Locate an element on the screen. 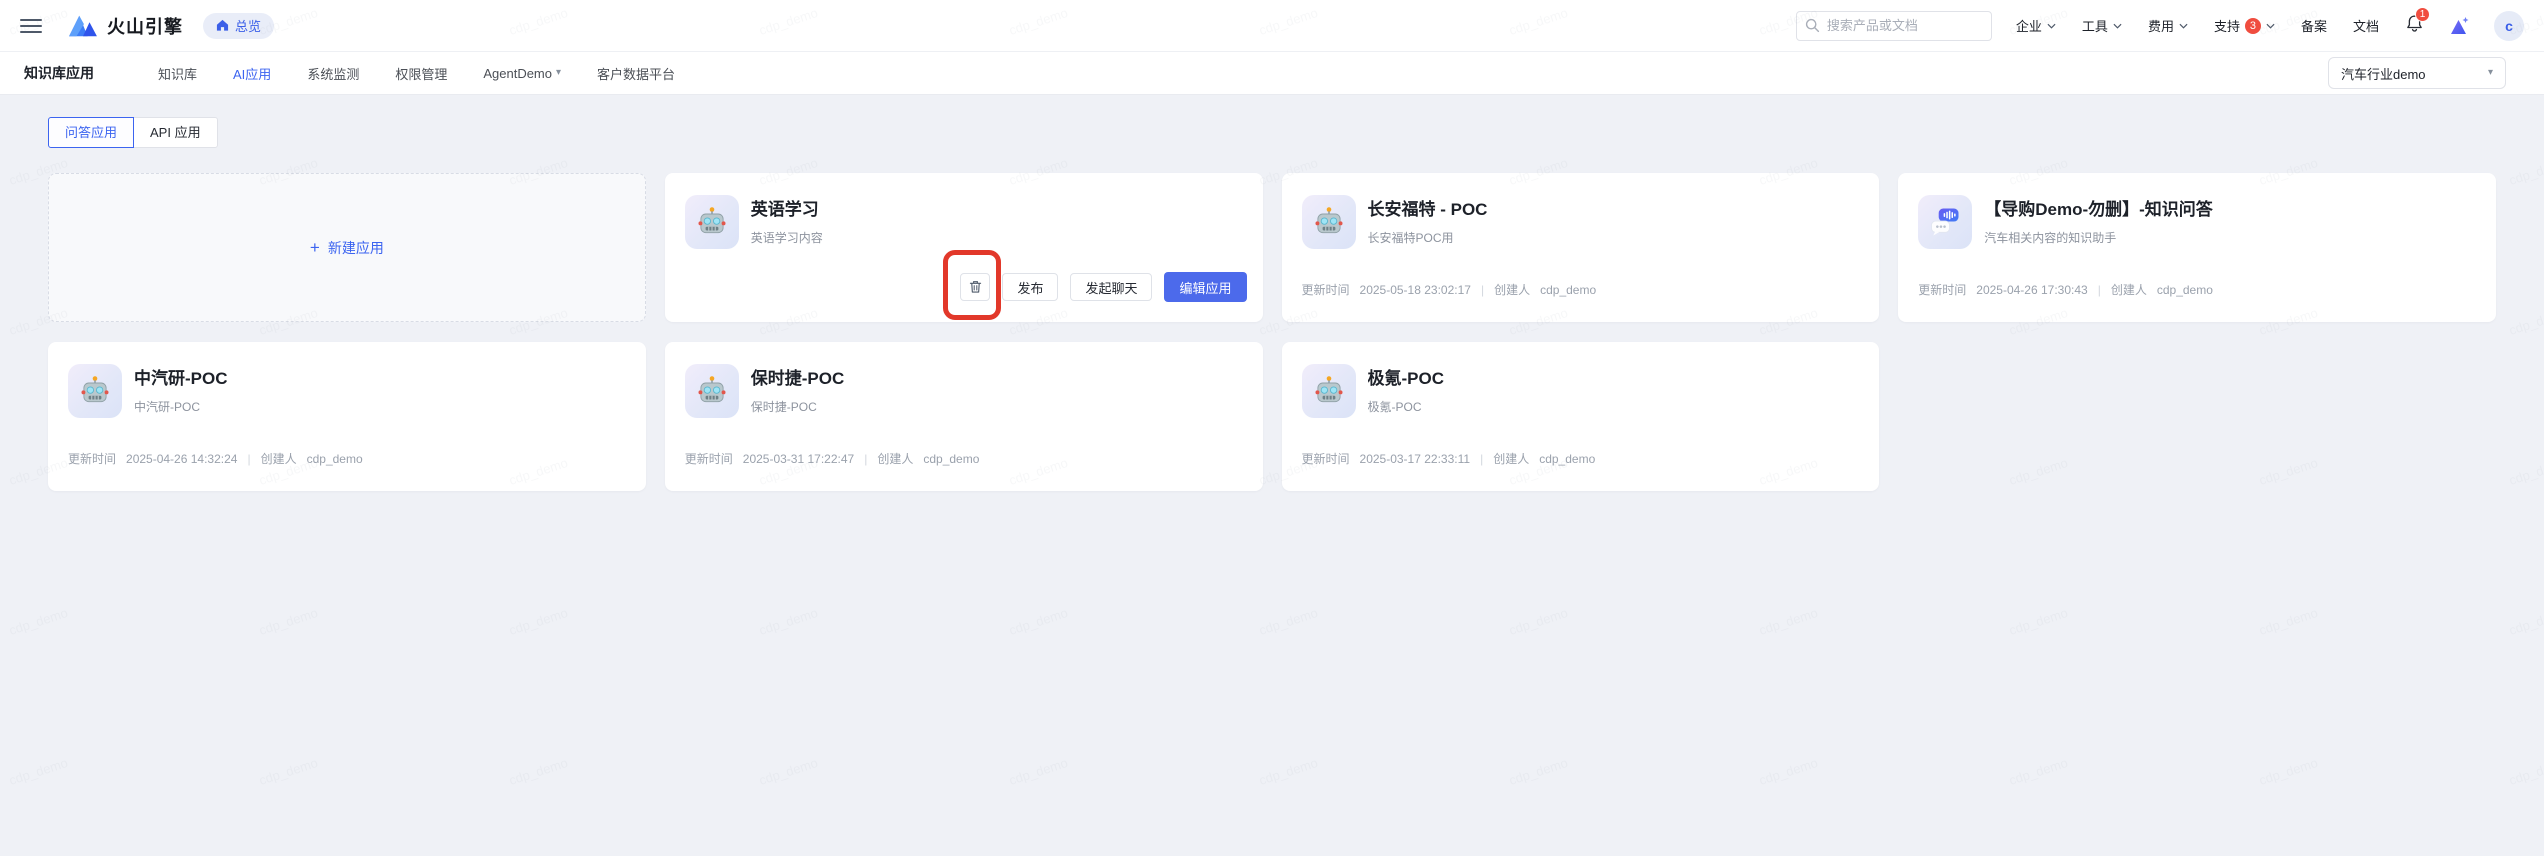 This screenshot has width=2544, height=856. start-chat-button: 发起聊天 is located at coordinates (1111, 287).